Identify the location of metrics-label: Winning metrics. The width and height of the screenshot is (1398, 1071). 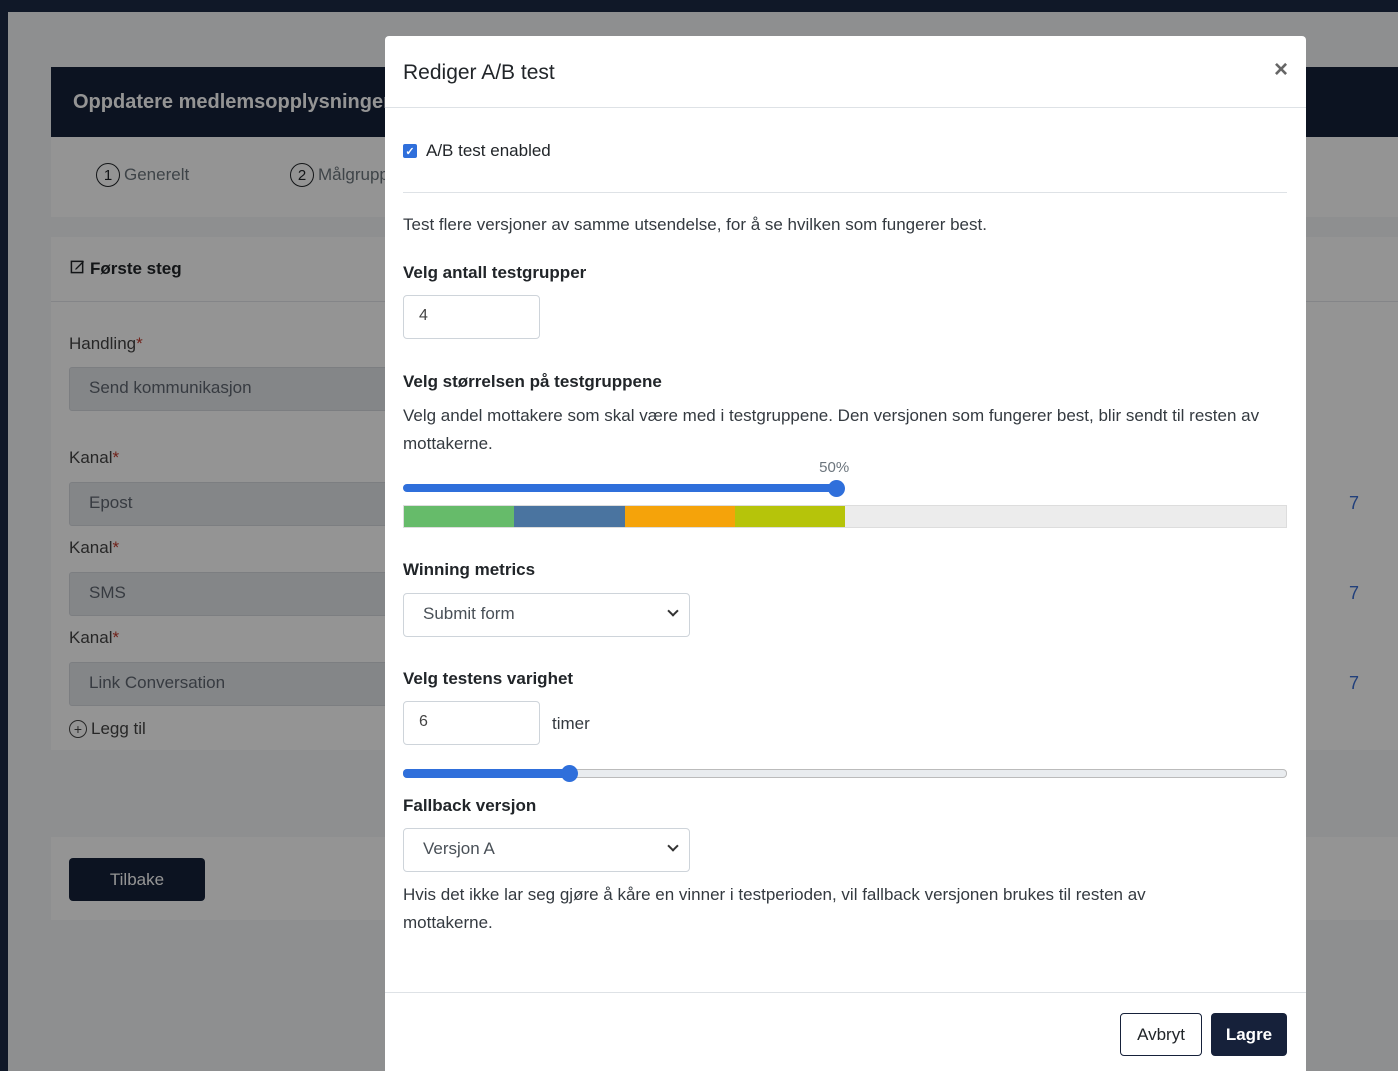
(469, 569).